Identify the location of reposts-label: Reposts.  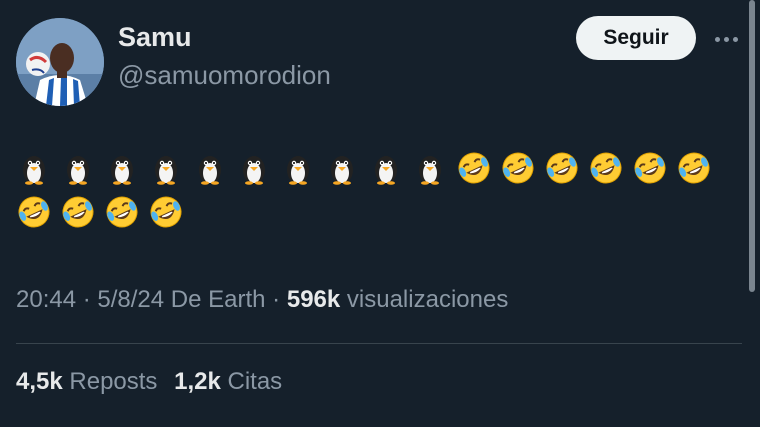
(110, 381).